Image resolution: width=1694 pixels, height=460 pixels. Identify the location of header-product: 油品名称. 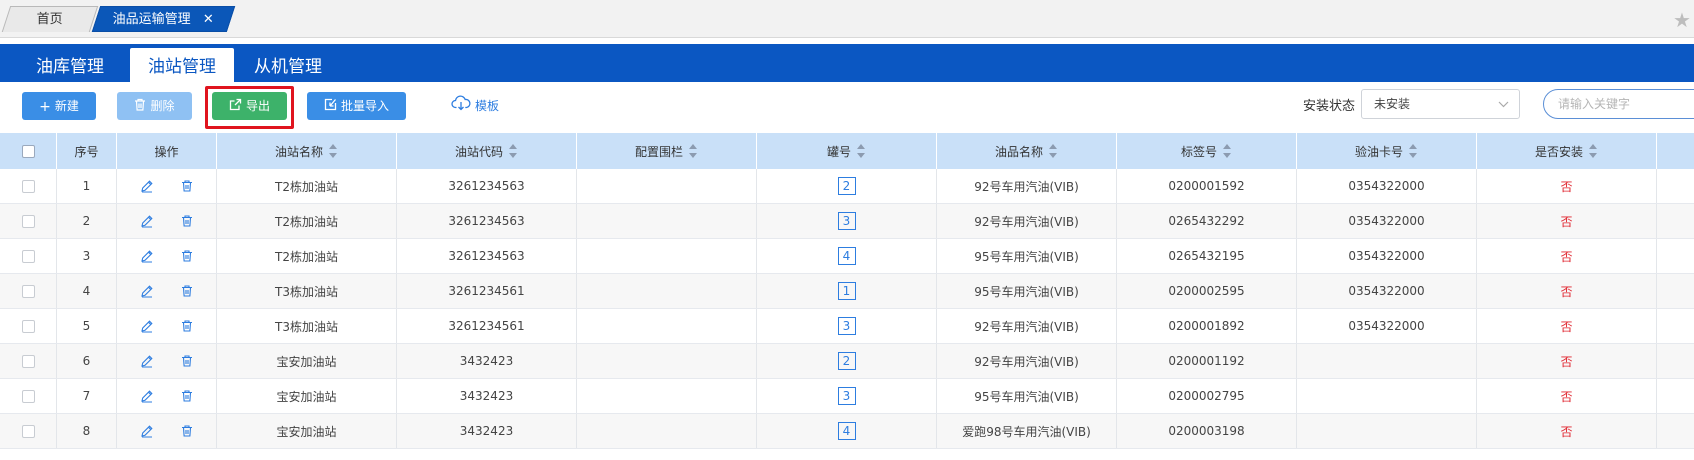
(1027, 151).